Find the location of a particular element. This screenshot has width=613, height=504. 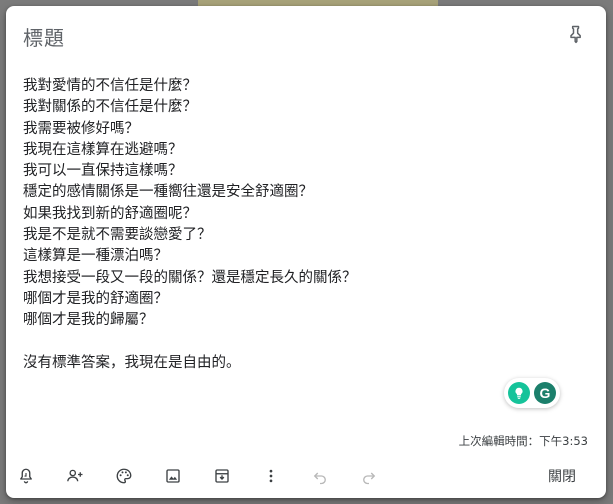

note-line-blank is located at coordinates (303, 342).